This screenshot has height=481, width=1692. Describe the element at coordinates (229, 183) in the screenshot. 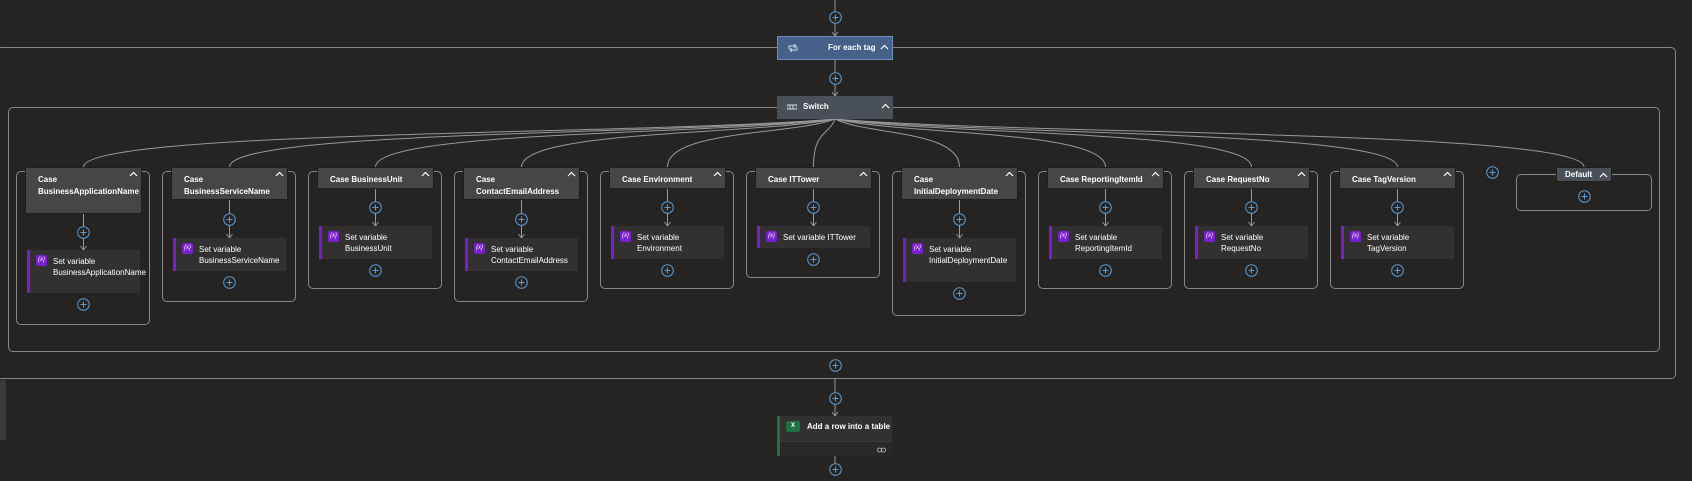

I see `case-card: Case BusinessServiceName` at that location.